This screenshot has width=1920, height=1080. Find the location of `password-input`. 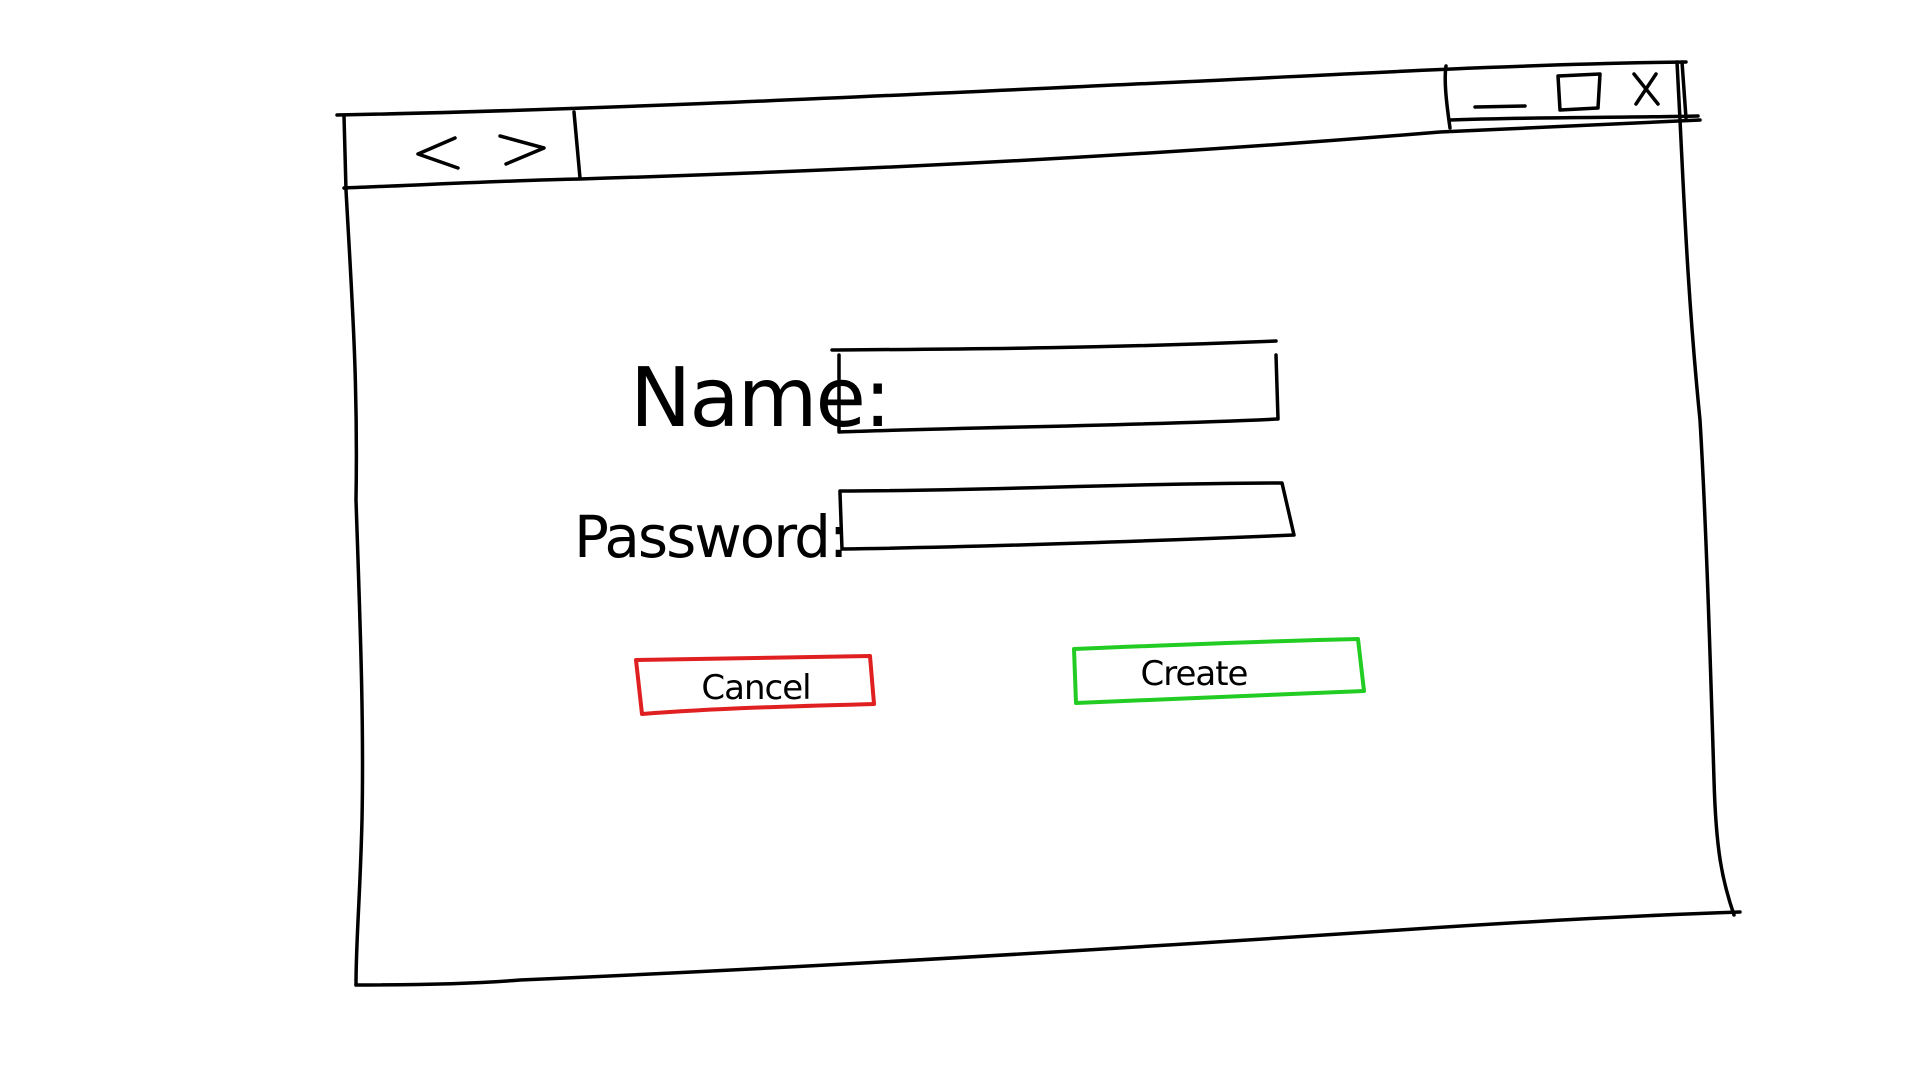

password-input is located at coordinates (1063, 520).